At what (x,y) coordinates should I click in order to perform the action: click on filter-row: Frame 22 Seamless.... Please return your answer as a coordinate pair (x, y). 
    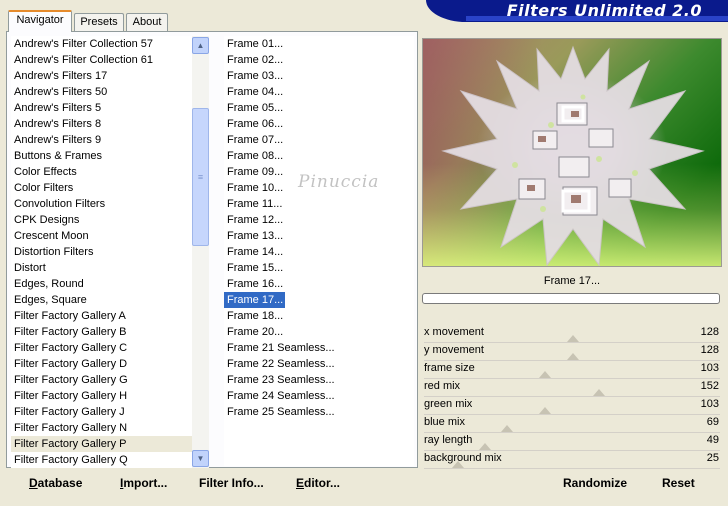
    Looking at the image, I should click on (319, 364).